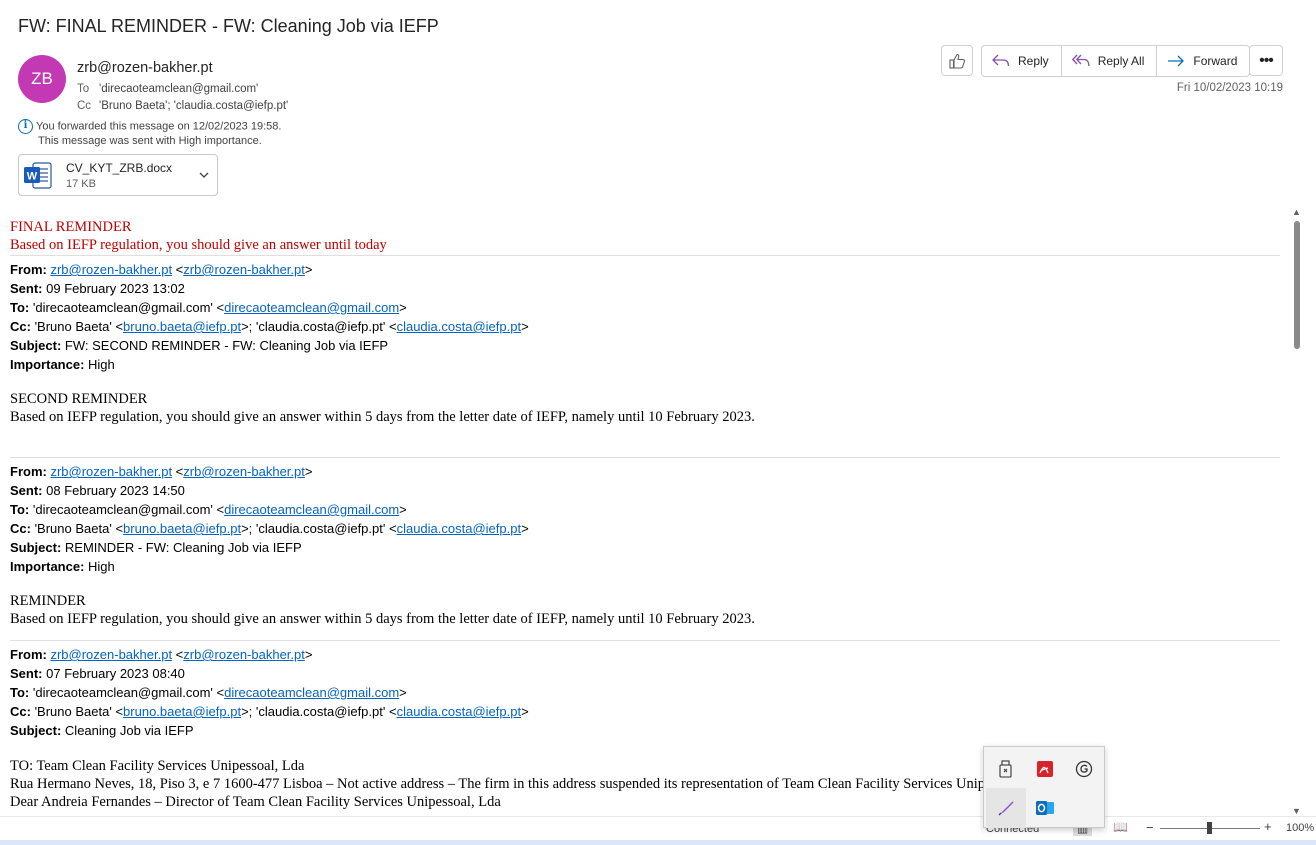 The height and width of the screenshot is (845, 1316). I want to click on tray-overflow-popup, so click(1044, 787).